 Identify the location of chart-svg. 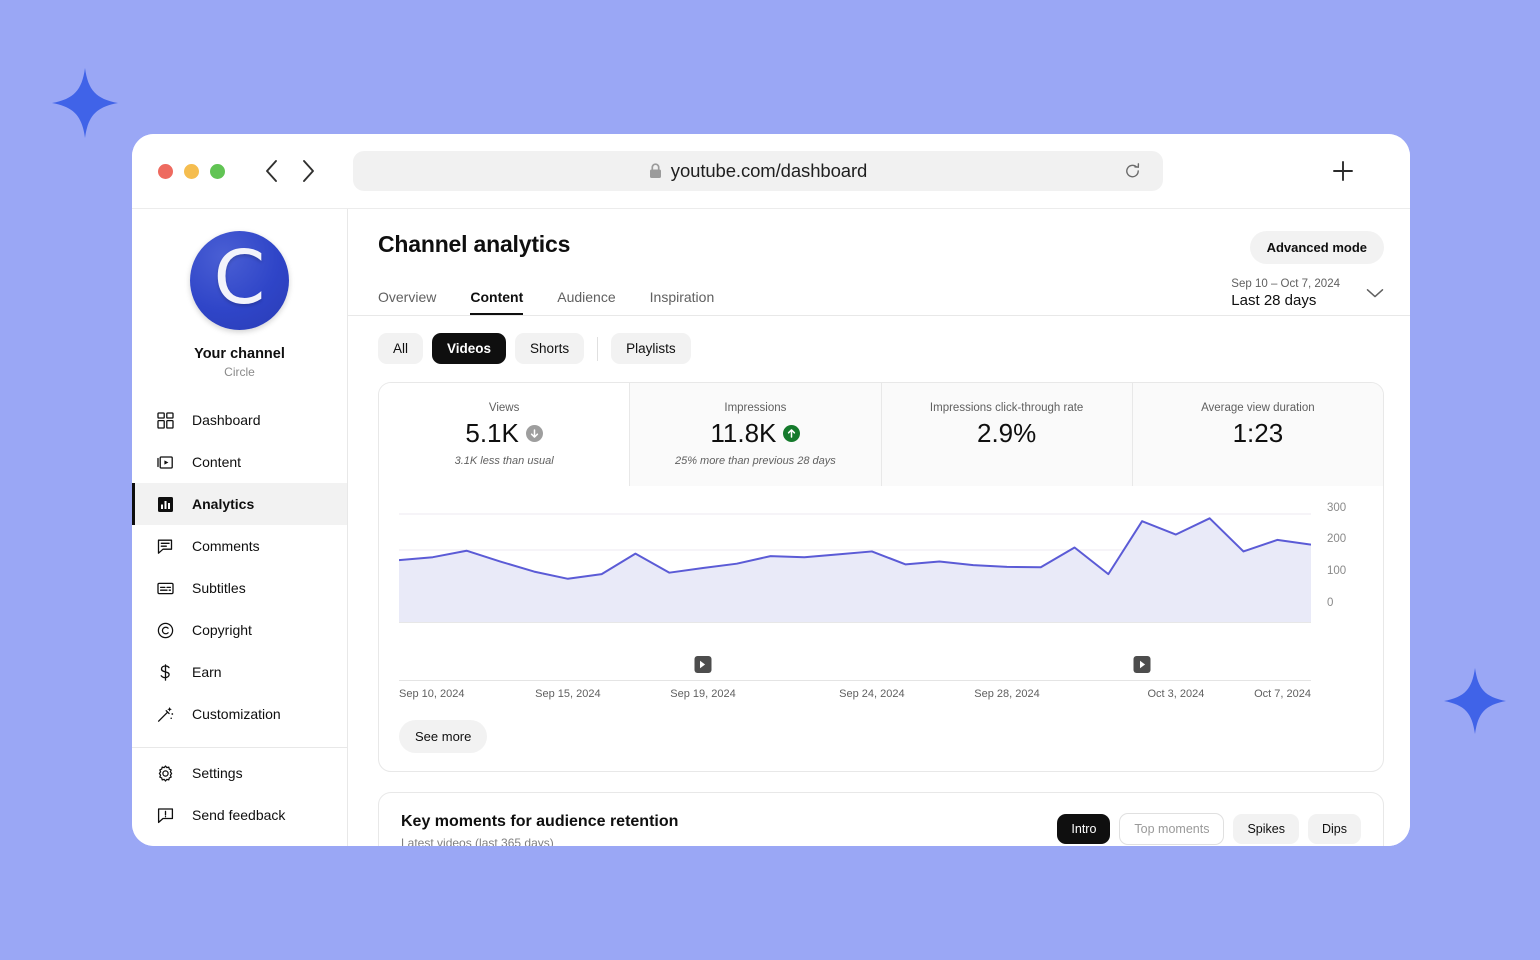
(855, 580).